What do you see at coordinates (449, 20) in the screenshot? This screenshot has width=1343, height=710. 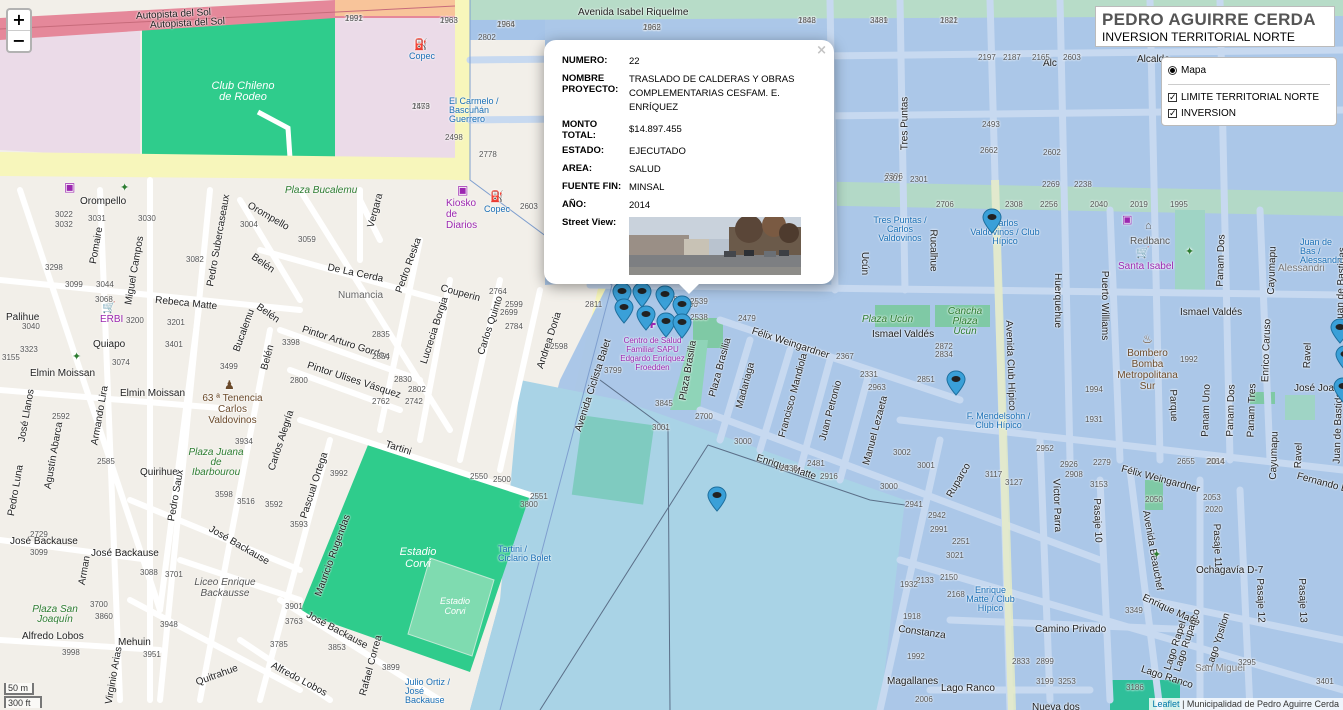 I see `house-number: 1963` at bounding box center [449, 20].